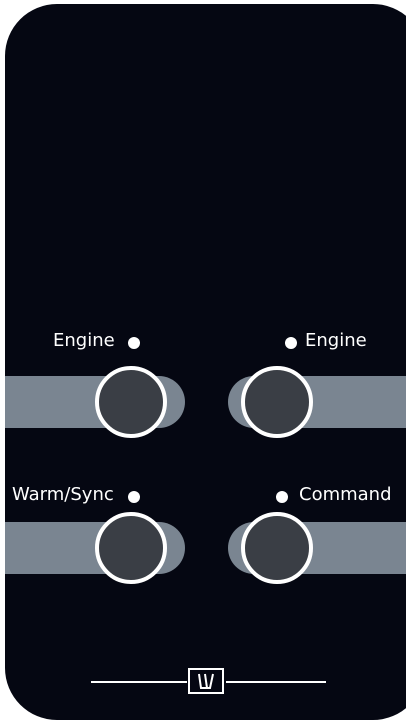 Image resolution: width=406 pixels, height=724 pixels. What do you see at coordinates (277, 402) in the screenshot?
I see `engine-stbd-button` at bounding box center [277, 402].